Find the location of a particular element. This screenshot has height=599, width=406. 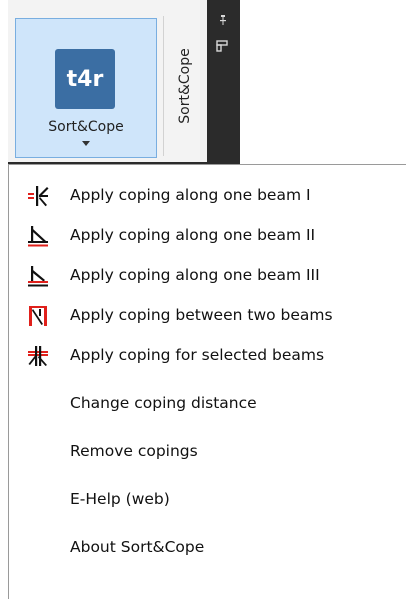

menu-item-label: Apply coping along one beam III is located at coordinates (195, 275).